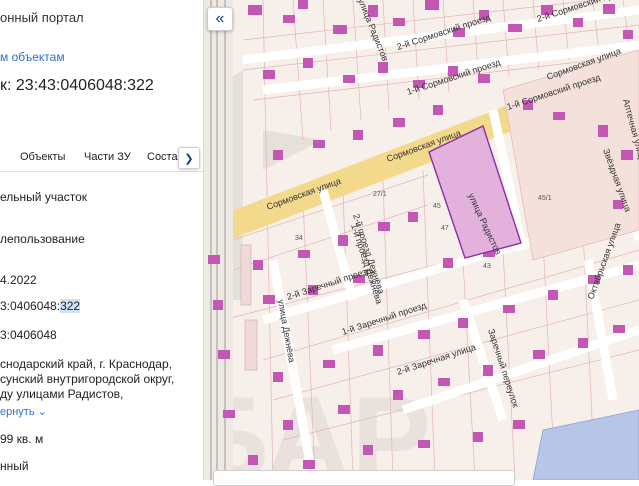 This screenshot has height=486, width=639. Describe the element at coordinates (299, 238) in the screenshot. I see `house-number: 34` at that location.